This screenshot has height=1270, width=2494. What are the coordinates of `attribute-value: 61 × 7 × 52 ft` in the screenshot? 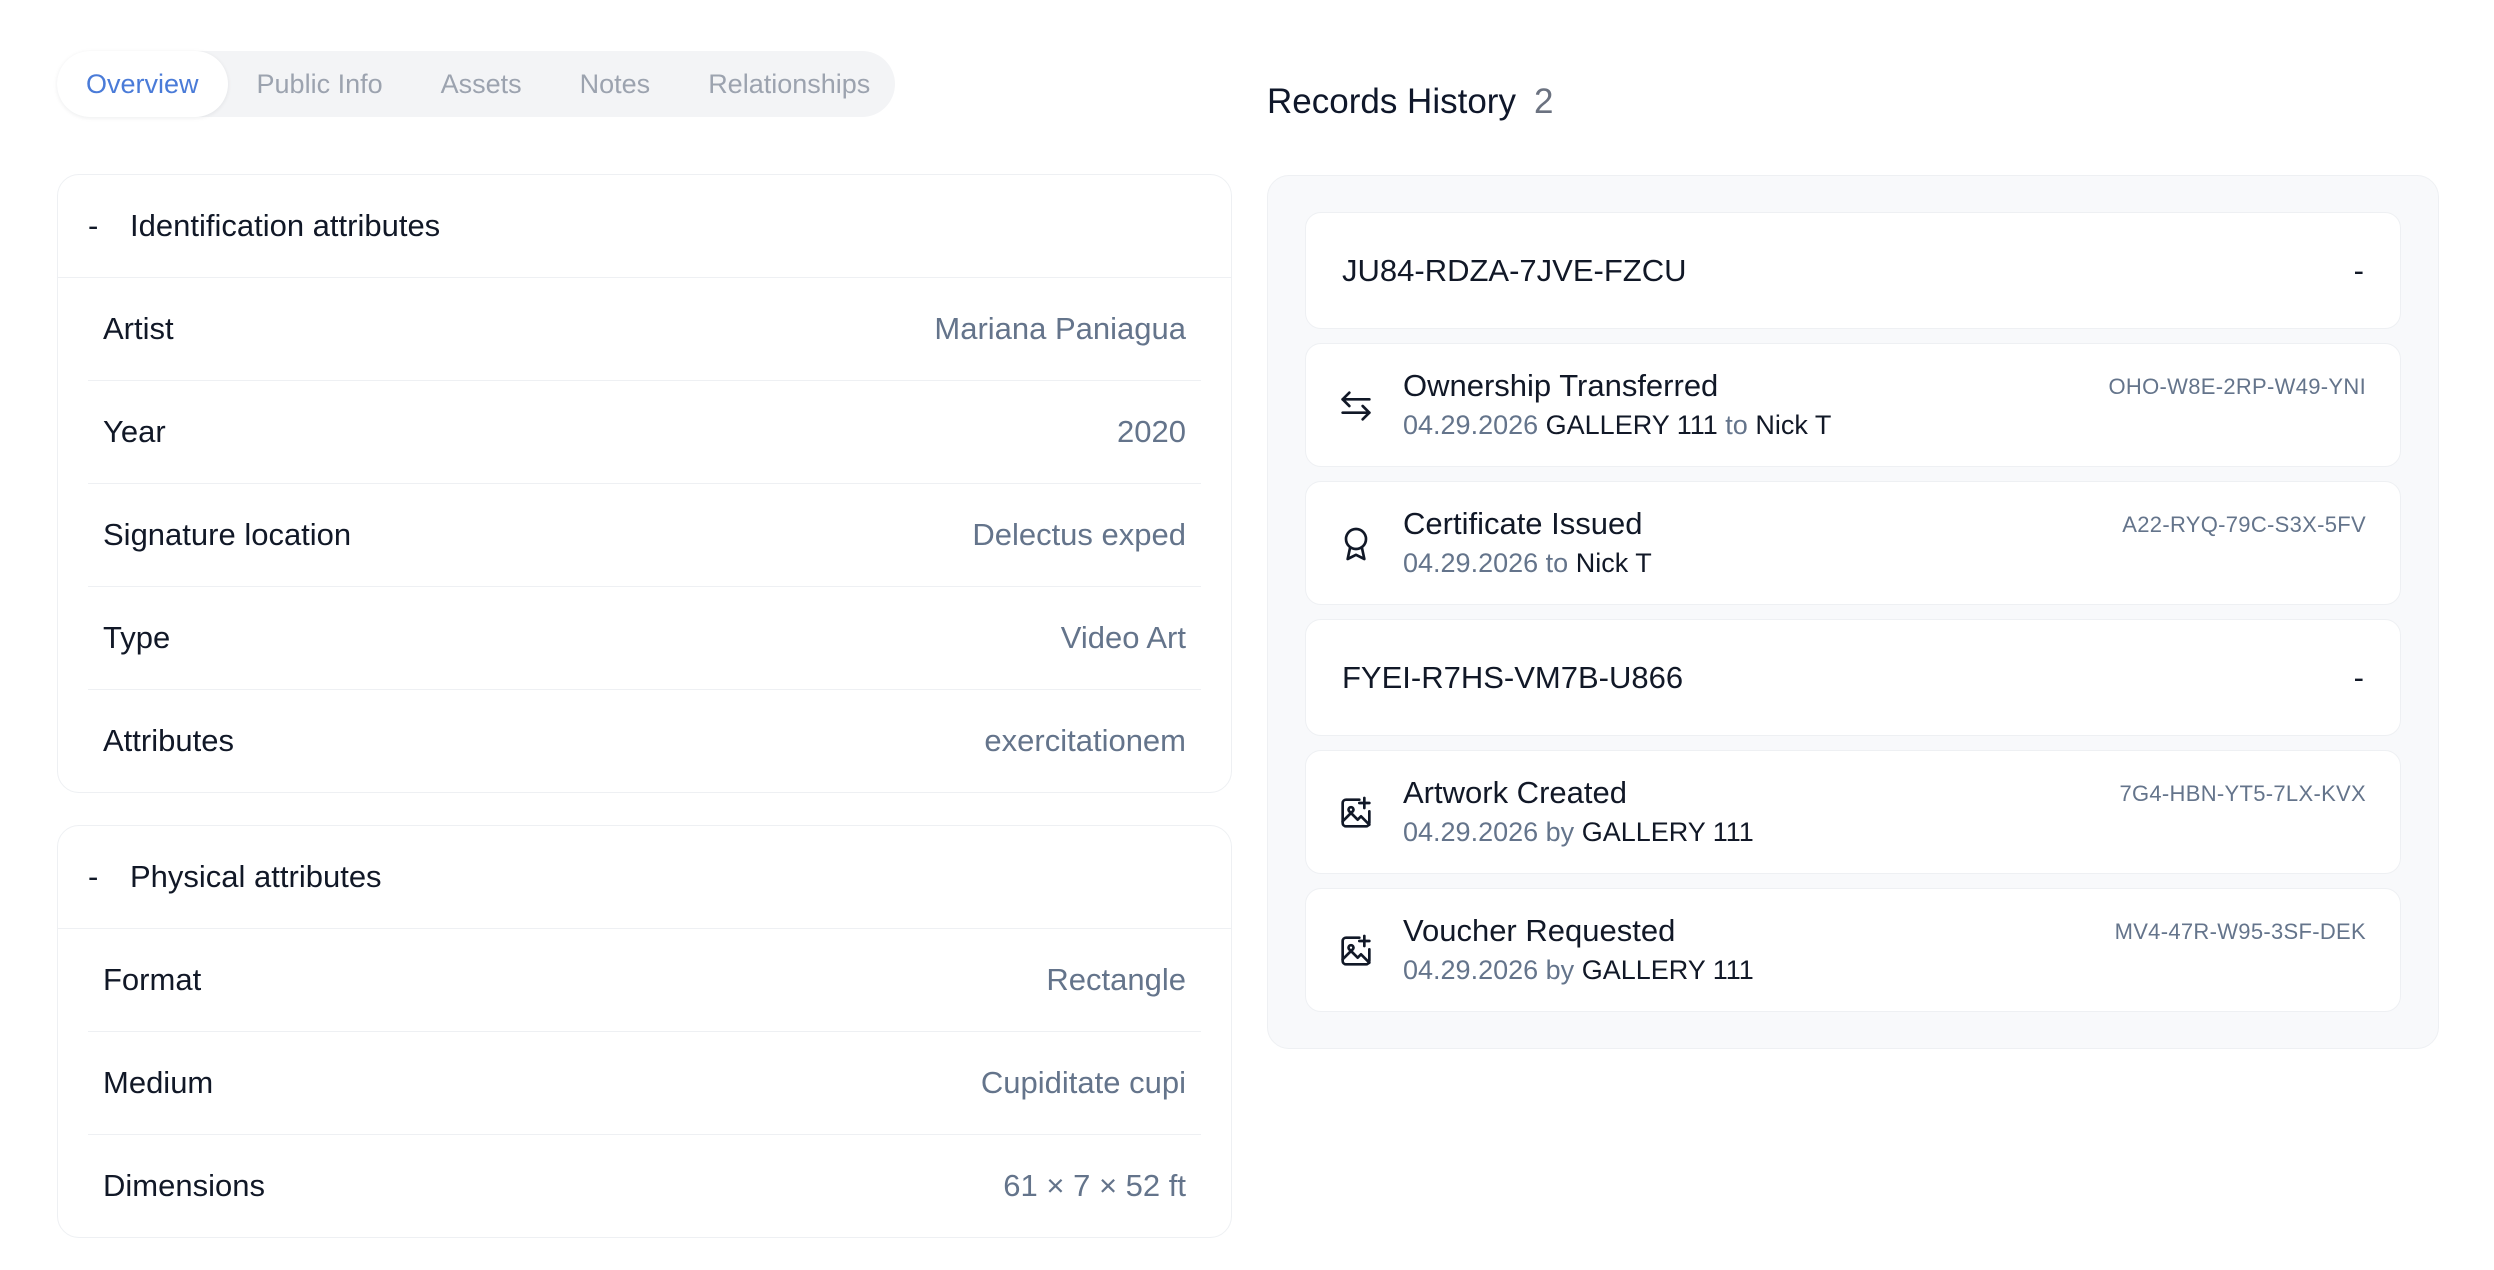 It's located at (1094, 1185).